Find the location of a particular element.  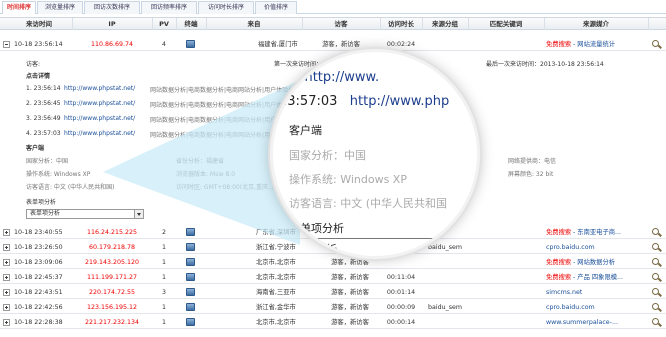

collapse-icon is located at coordinates (6, 44).